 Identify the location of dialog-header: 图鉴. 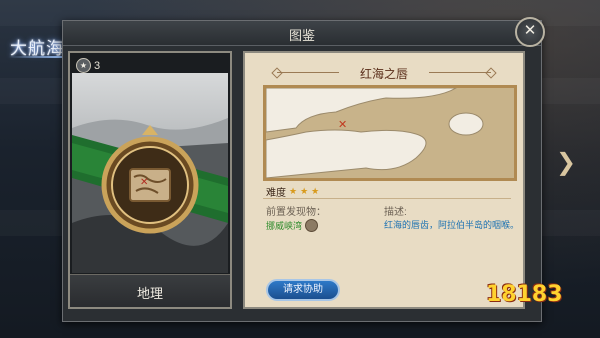
(302, 33).